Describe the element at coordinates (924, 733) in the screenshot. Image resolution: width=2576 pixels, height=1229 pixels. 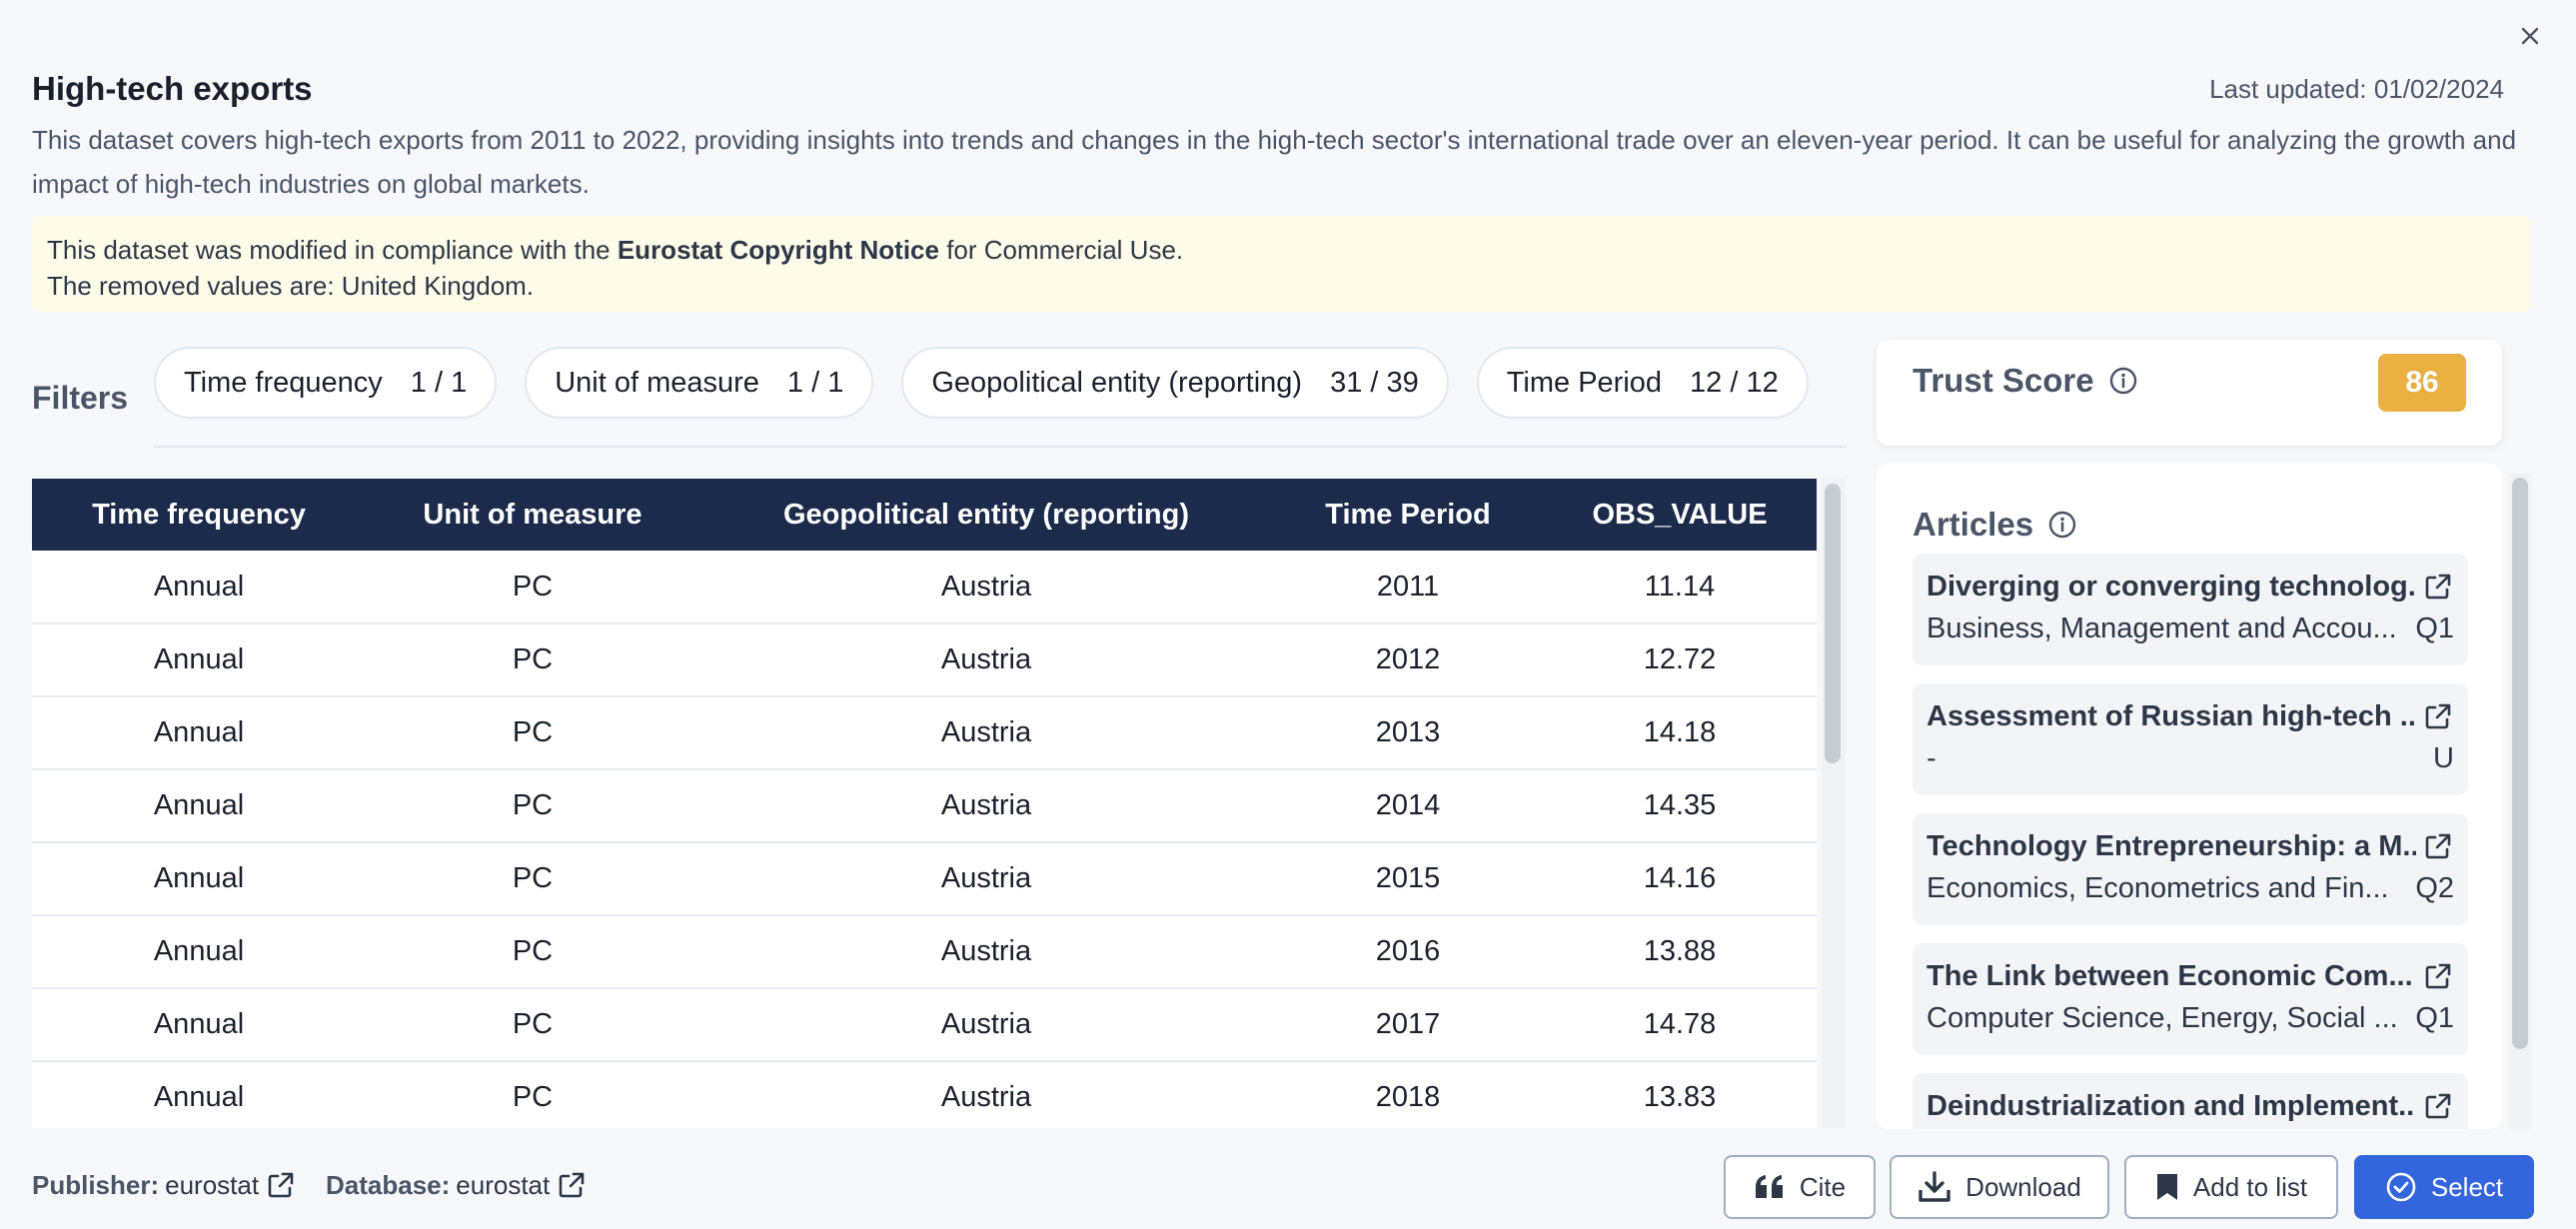
I see `table-row: Annual PC Austria 2013 14.18` at that location.